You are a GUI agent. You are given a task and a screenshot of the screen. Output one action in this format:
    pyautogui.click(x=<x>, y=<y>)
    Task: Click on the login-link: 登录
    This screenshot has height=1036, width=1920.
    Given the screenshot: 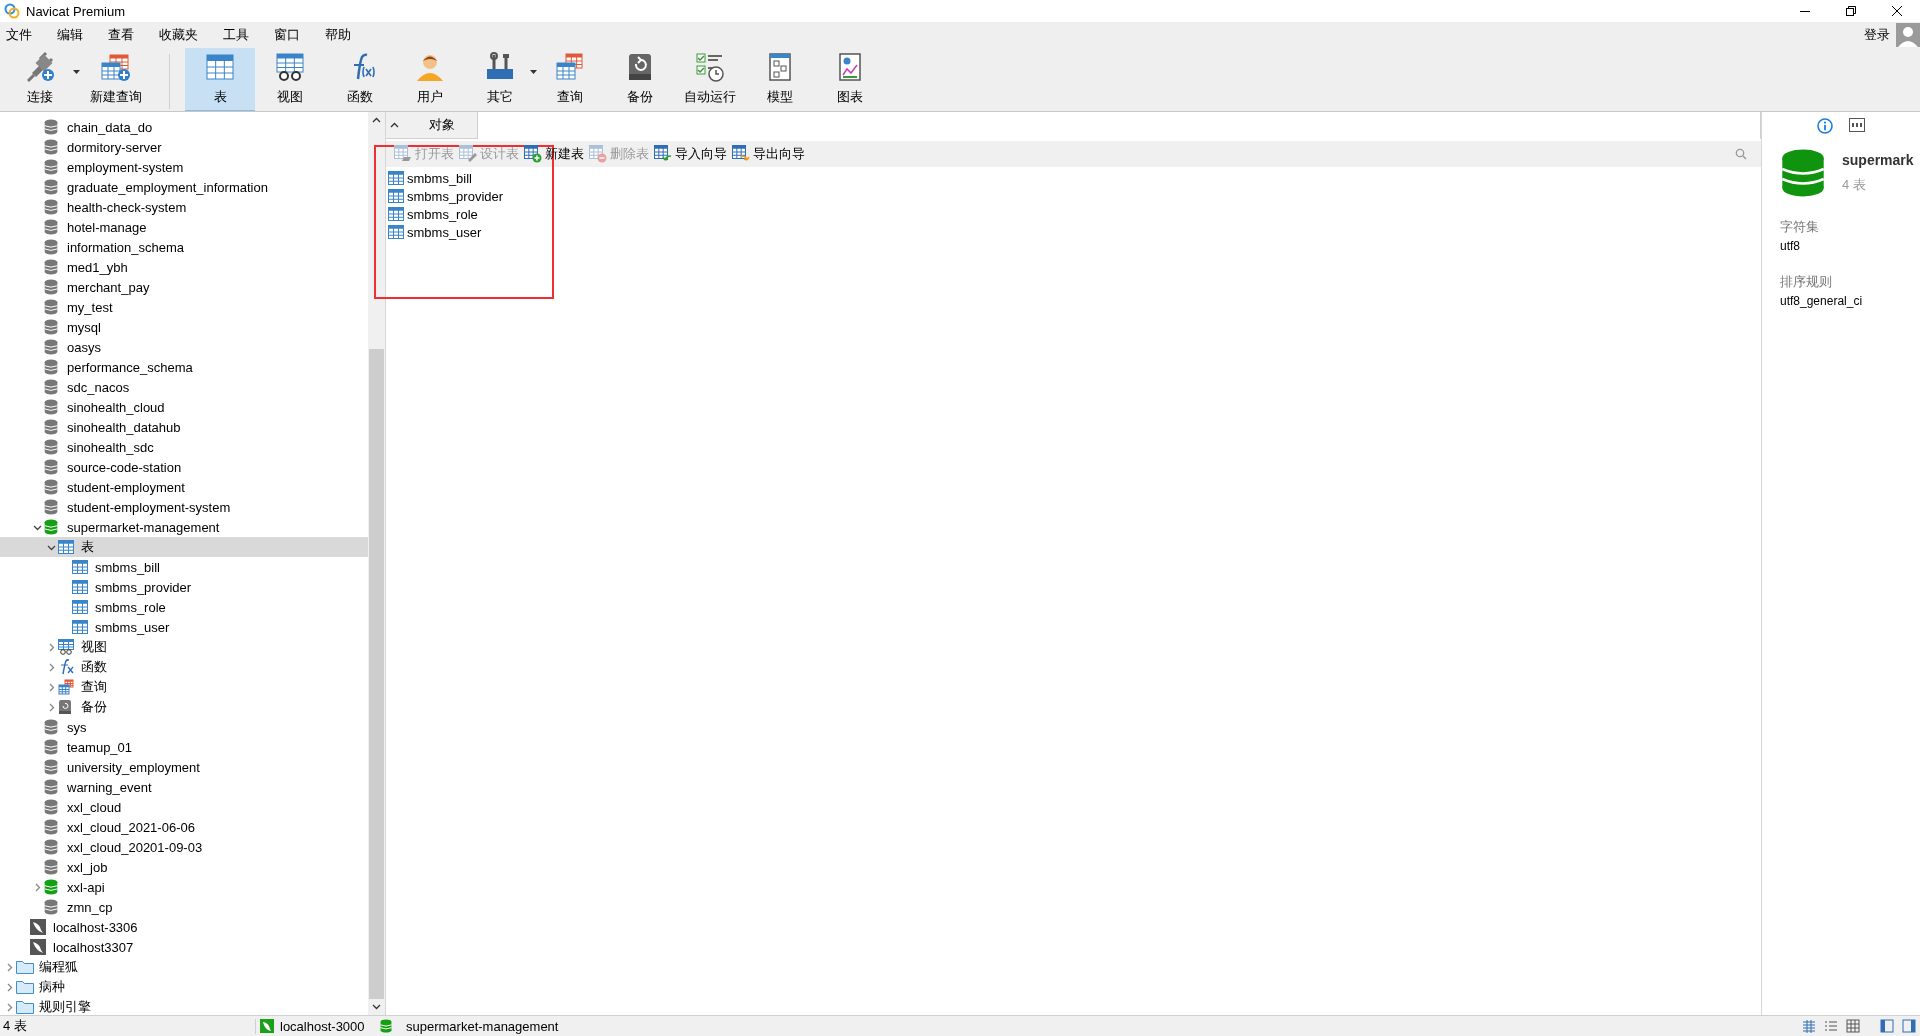 What is the action you would take?
    pyautogui.click(x=1877, y=35)
    